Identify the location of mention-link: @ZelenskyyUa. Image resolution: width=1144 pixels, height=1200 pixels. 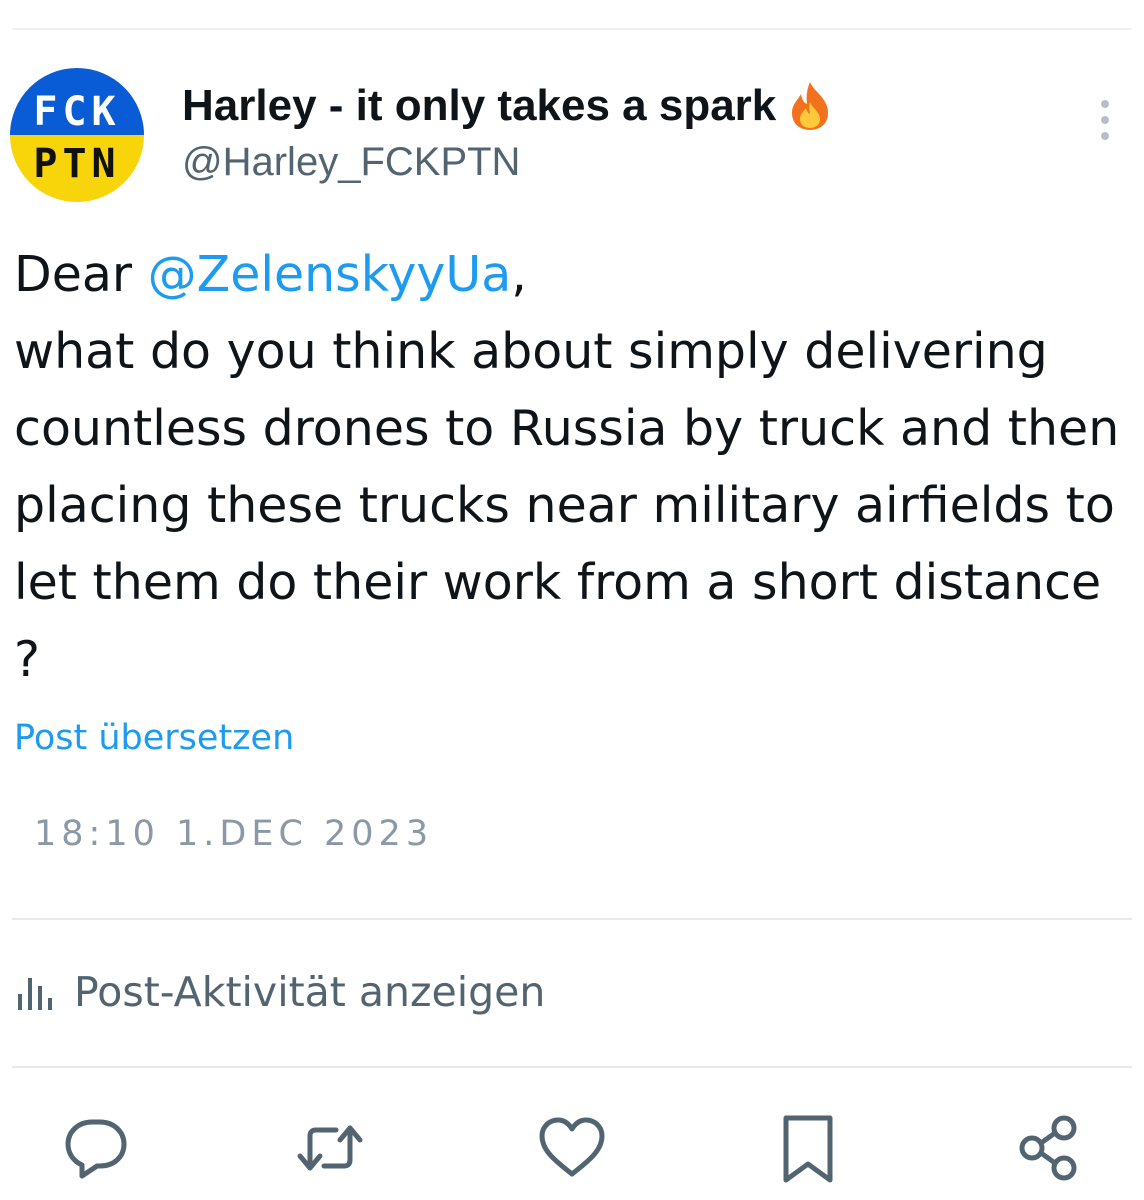
(330, 274).